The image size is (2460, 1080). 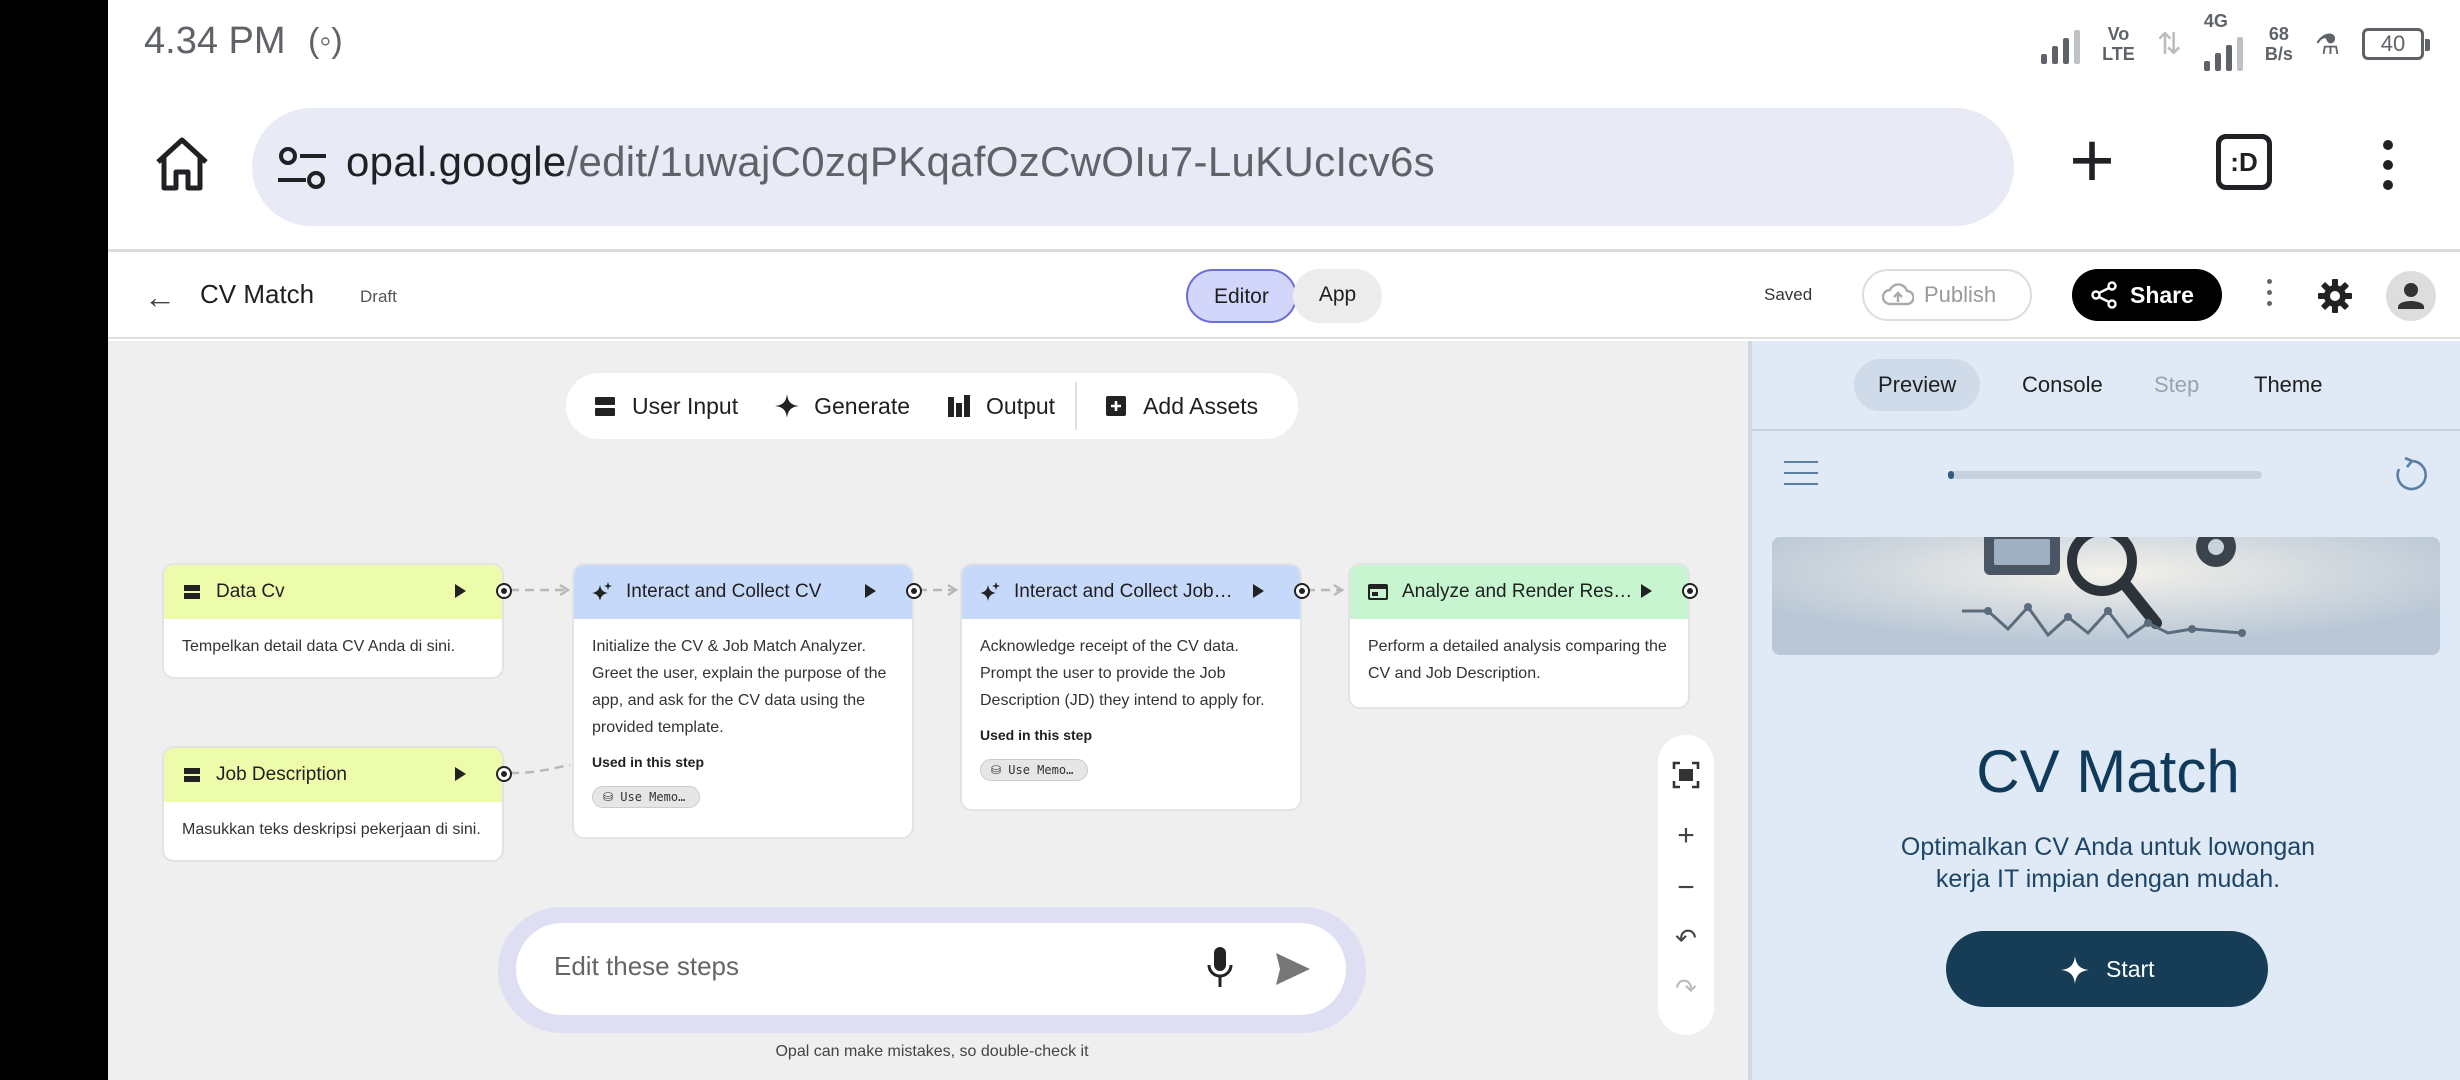 I want to click on analysis-illustration, so click(x=2106, y=596).